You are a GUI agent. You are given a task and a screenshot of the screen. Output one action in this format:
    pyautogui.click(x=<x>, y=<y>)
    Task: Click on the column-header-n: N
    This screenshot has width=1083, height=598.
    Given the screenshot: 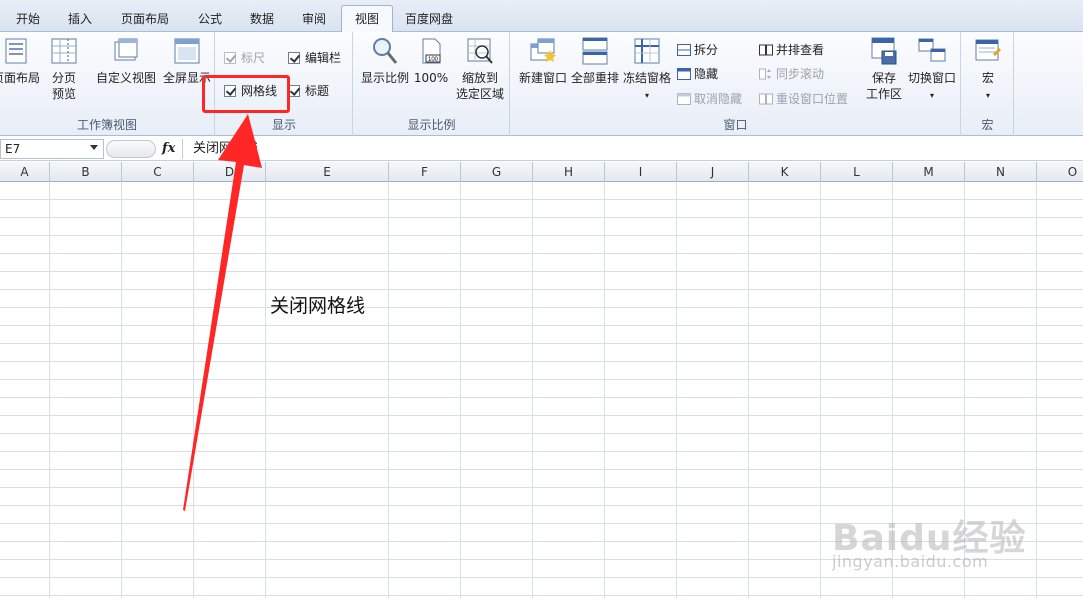 What is the action you would take?
    pyautogui.click(x=1001, y=172)
    